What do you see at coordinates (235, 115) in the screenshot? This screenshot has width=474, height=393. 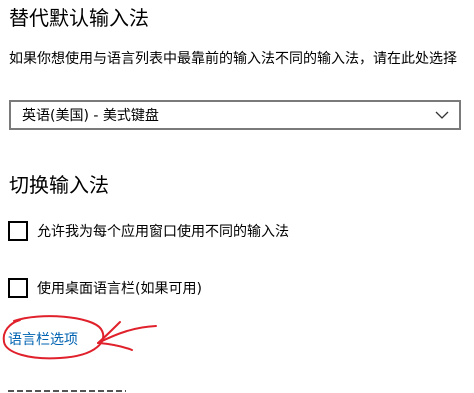 I see `default-input-method-select: 英语(美国) - 美式键盘` at bounding box center [235, 115].